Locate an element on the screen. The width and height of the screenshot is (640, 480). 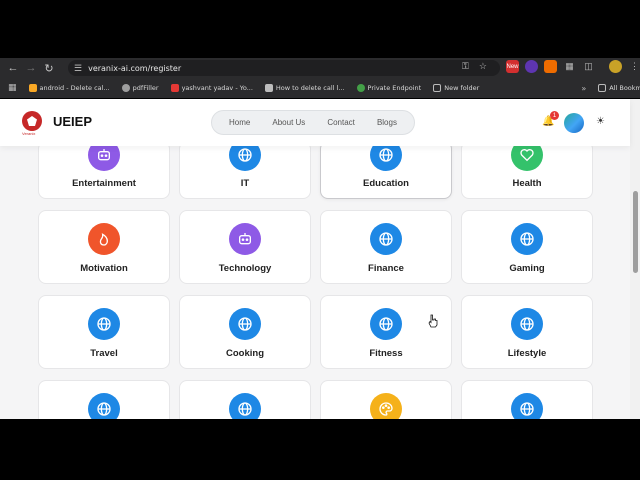
category-card: Cooking is located at coordinates (245, 332).